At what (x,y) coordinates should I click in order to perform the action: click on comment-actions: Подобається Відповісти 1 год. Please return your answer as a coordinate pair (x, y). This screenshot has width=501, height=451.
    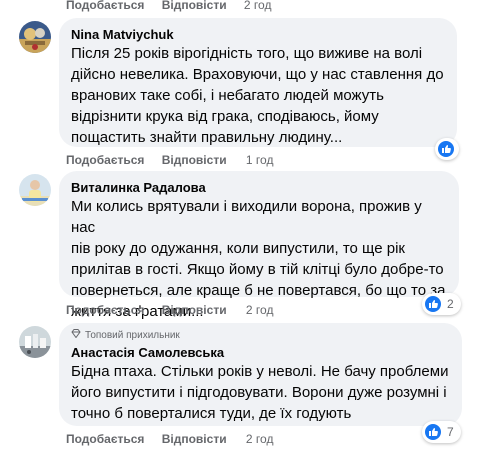
    Looking at the image, I should click on (169, 160).